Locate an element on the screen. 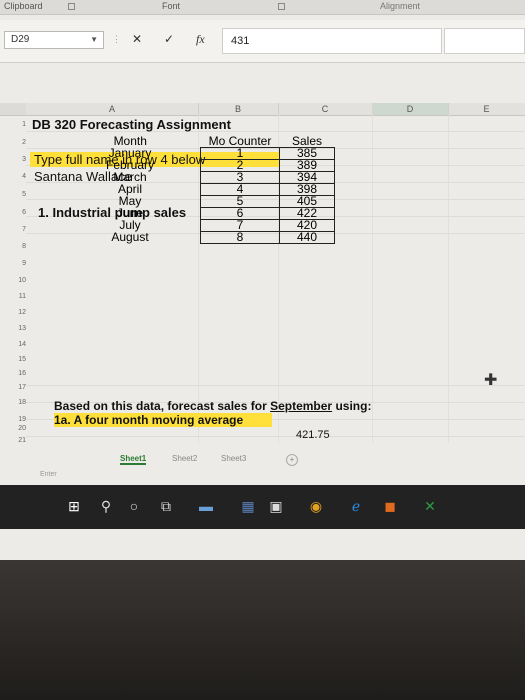  question-suffix: using: is located at coordinates (352, 406).